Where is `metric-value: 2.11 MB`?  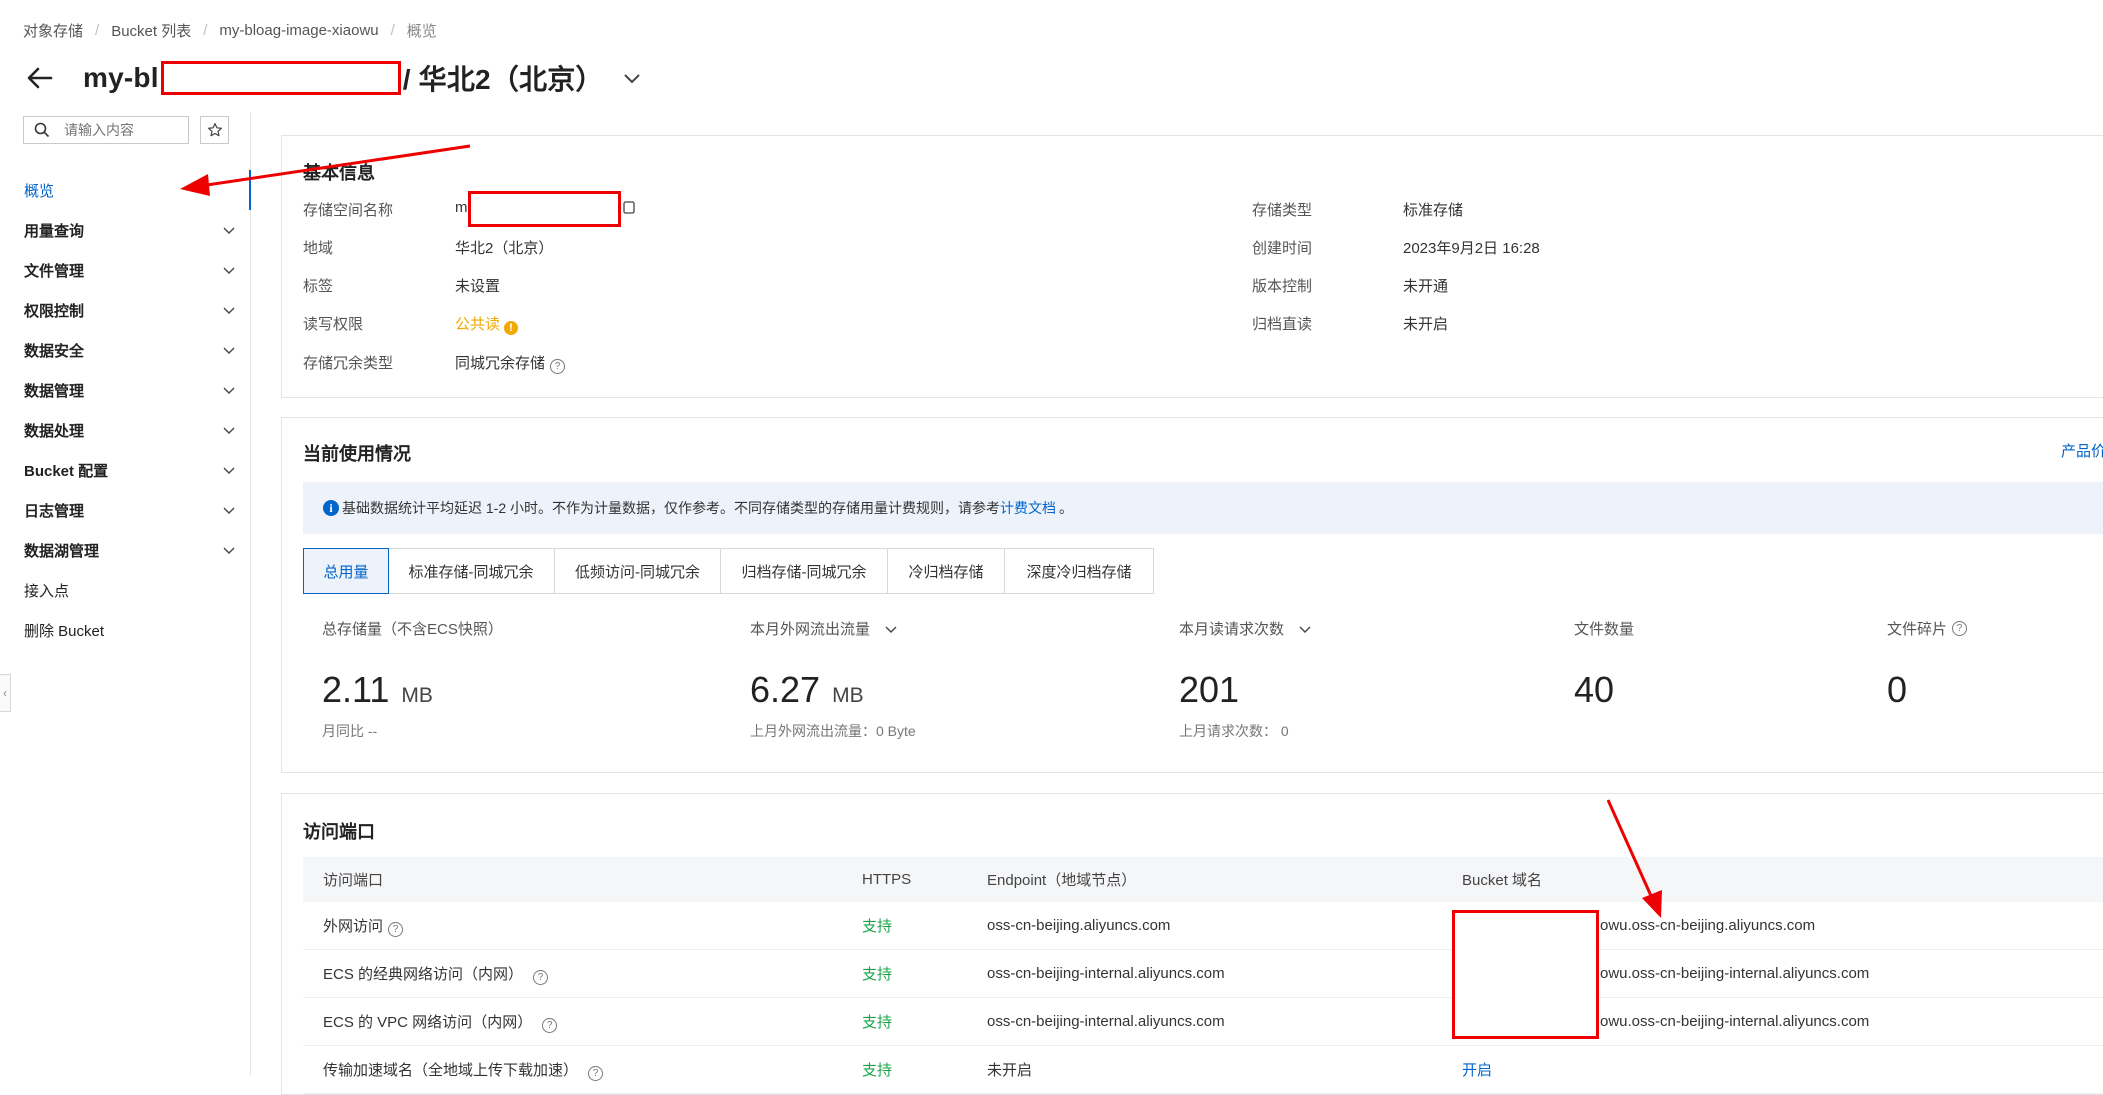 metric-value: 2.11 MB is located at coordinates (412, 690).